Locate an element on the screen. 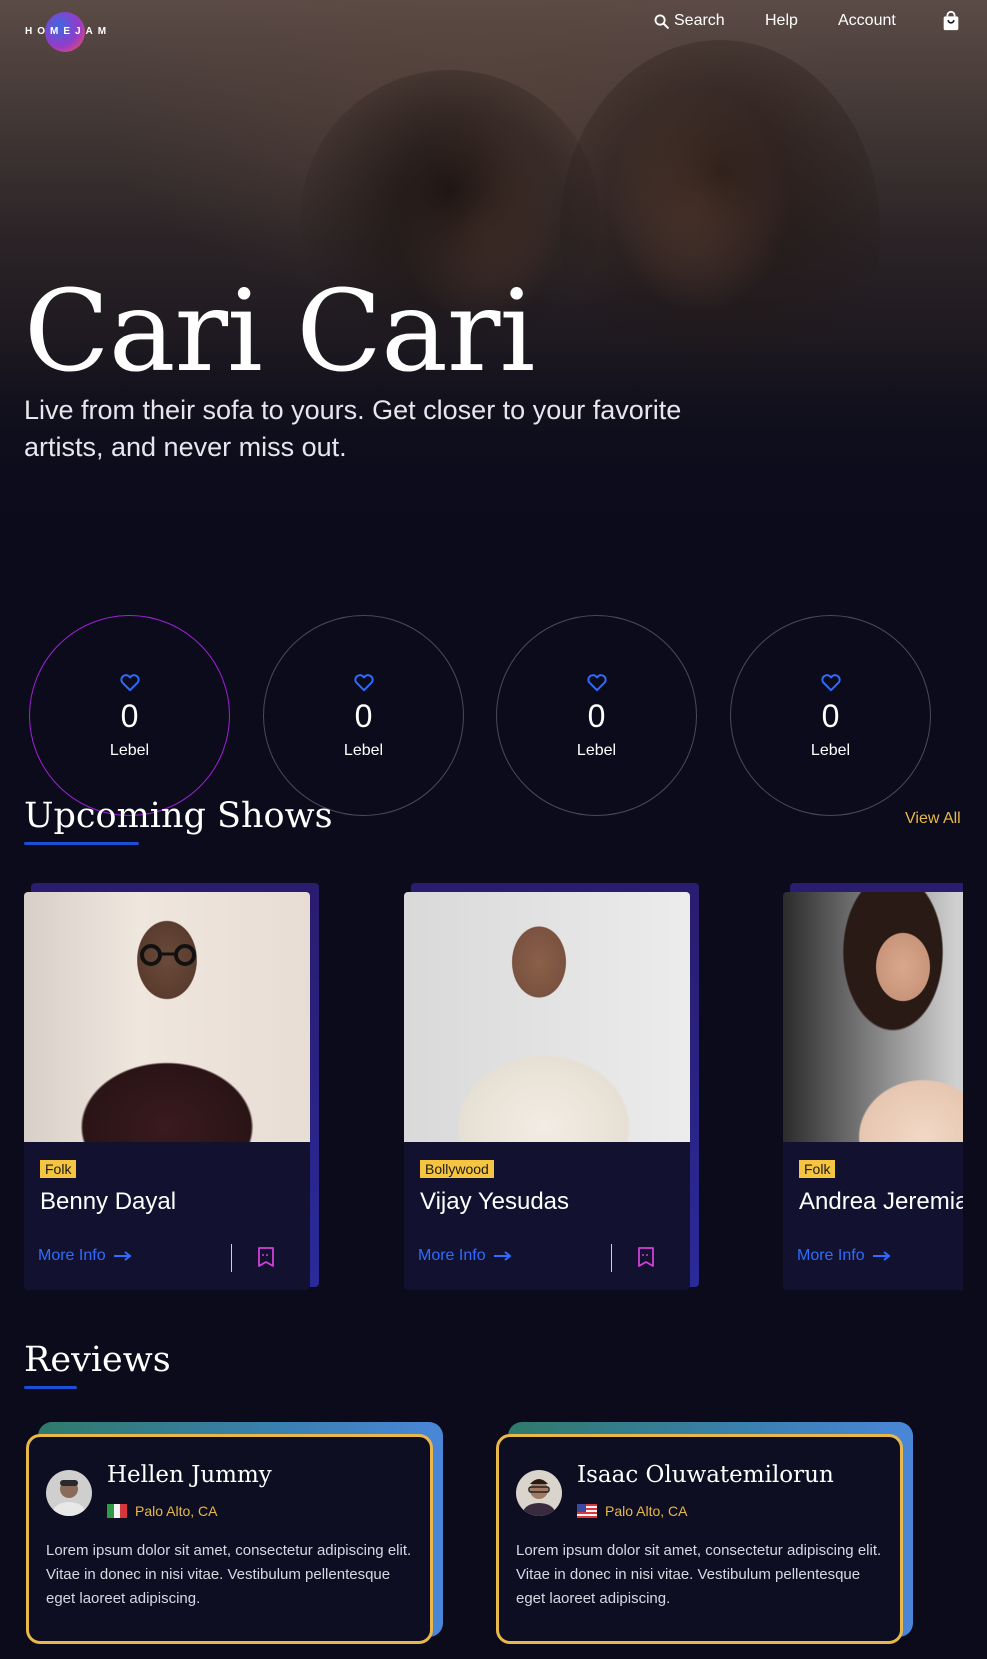 The width and height of the screenshot is (987, 1659). show-card: Folk Andrea Jeremiah More Info is located at coordinates (873, 1085).